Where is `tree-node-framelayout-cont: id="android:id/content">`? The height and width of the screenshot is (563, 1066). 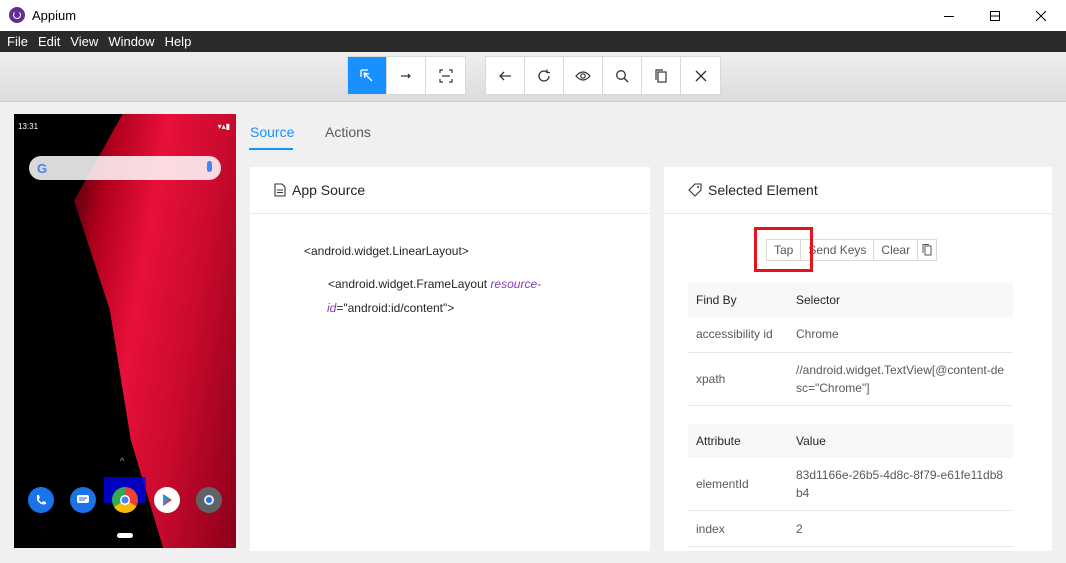 tree-node-framelayout-cont: id="android:id/content"> is located at coordinates (390, 308).